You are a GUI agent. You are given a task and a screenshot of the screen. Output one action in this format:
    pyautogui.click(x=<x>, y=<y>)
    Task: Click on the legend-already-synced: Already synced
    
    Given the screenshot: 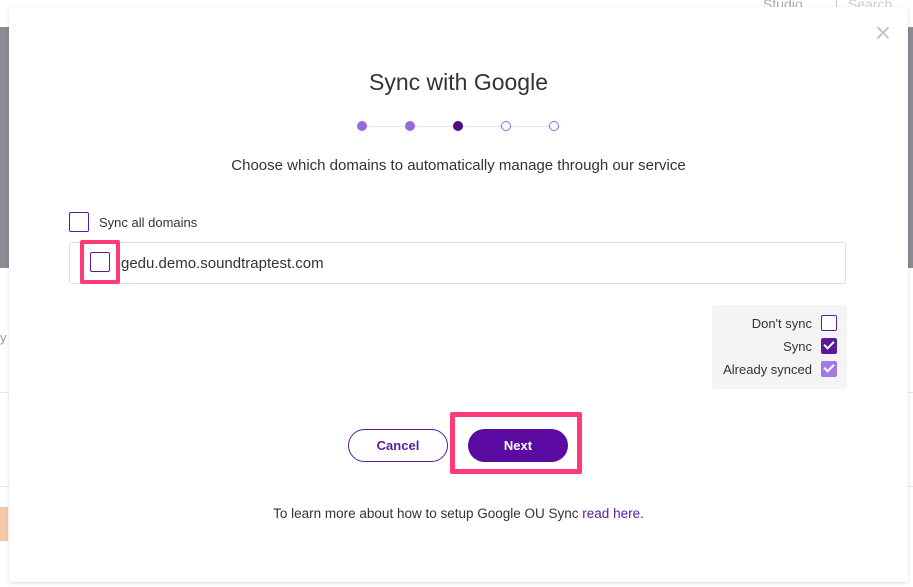 What is the action you would take?
    pyautogui.click(x=780, y=369)
    